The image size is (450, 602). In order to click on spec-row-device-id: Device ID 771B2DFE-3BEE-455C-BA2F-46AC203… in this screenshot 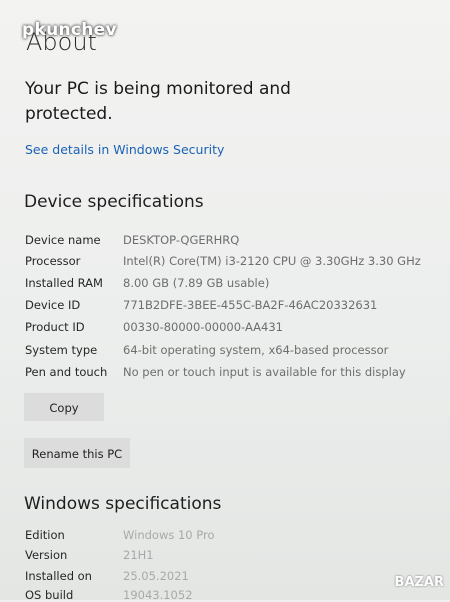, I will do `click(201, 305)`.